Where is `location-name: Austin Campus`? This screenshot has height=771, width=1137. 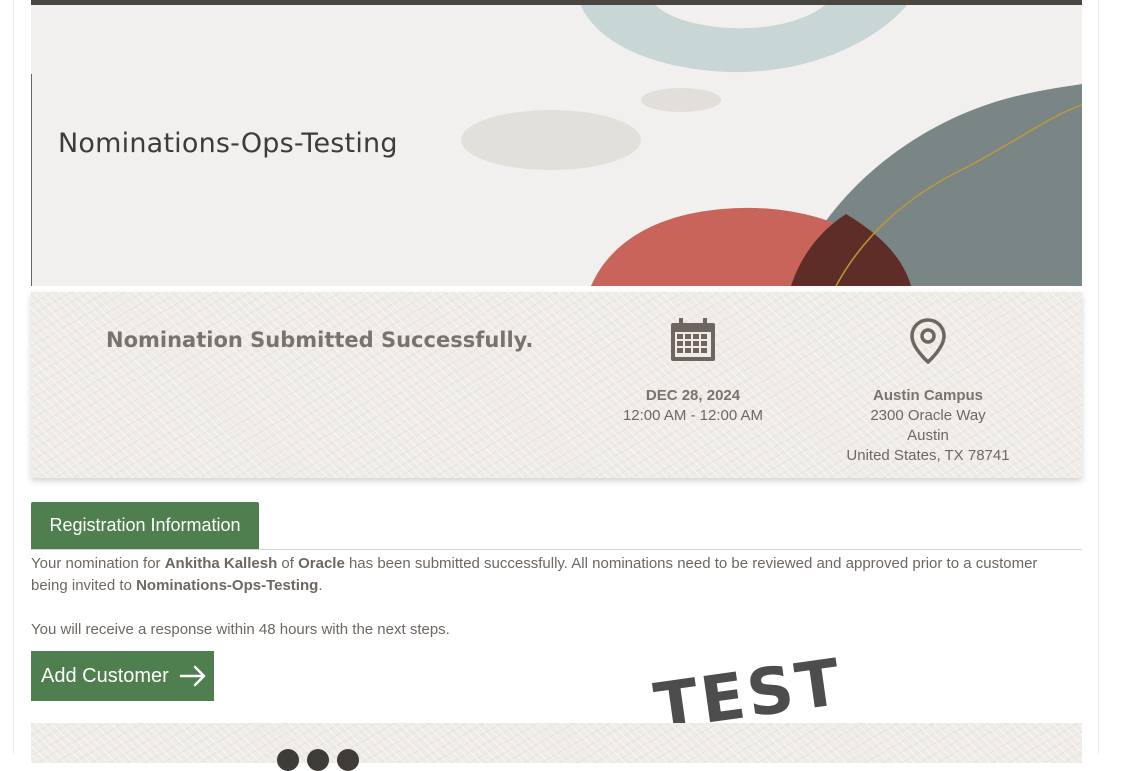
location-name: Austin Campus is located at coordinates (927, 395).